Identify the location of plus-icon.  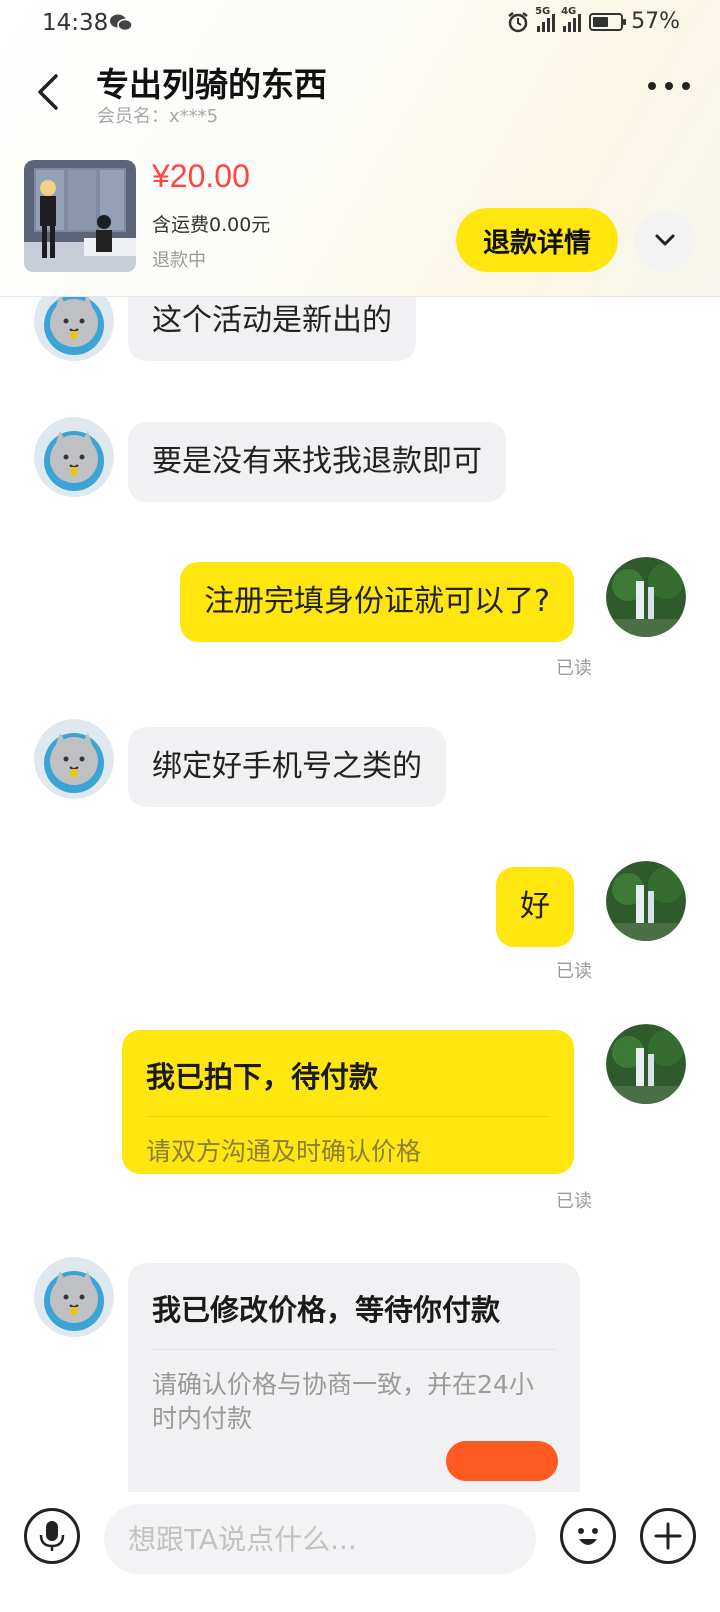
(668, 1536).